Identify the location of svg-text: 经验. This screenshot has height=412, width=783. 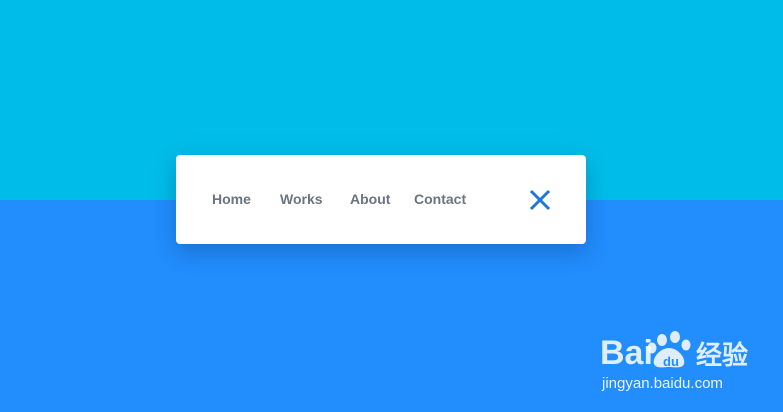
(722, 355).